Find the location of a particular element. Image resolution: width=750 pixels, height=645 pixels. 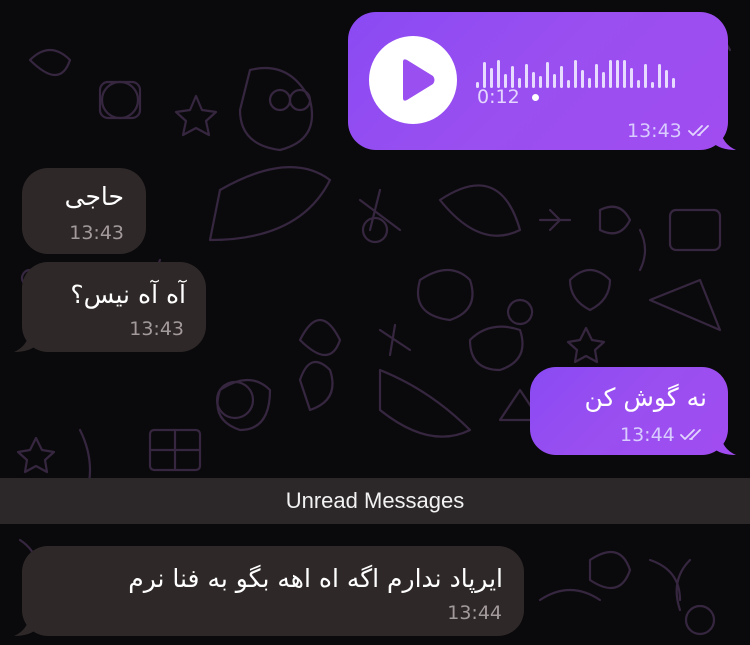

voice-duration: 0:12 is located at coordinates (498, 97).